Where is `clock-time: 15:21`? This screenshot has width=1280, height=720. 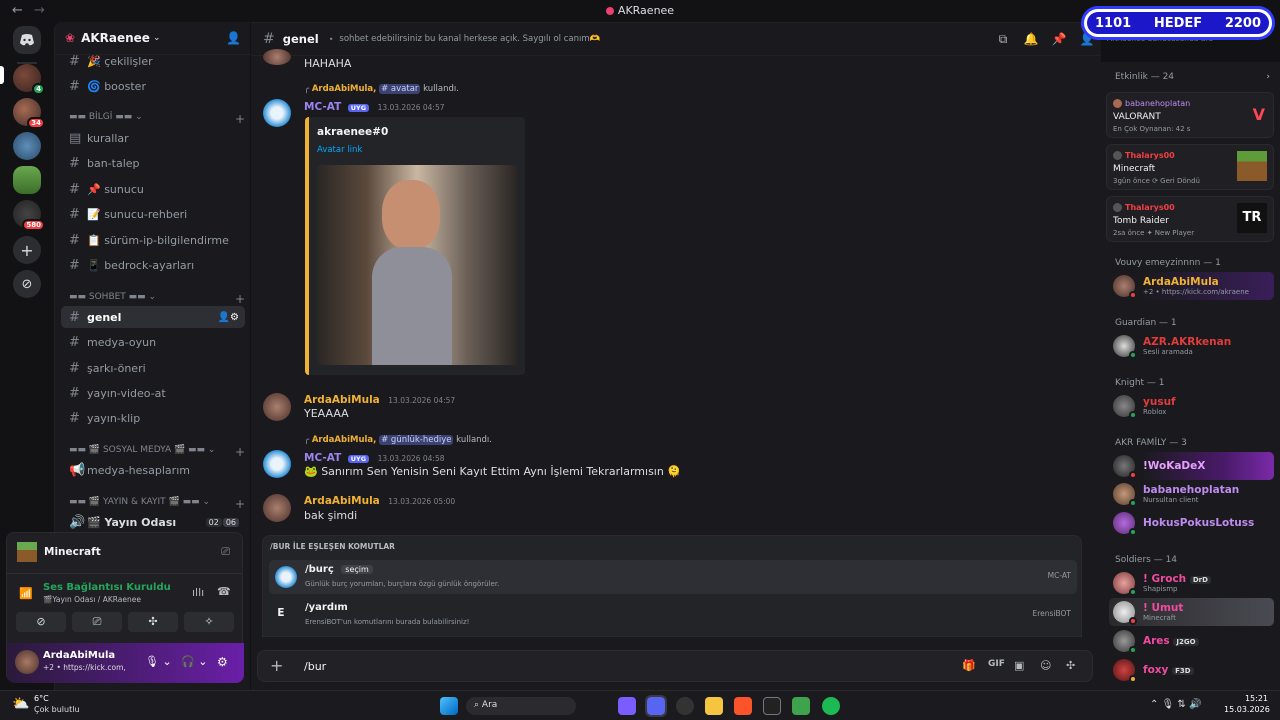
clock-time: 15:21 is located at coordinates (1246, 698).